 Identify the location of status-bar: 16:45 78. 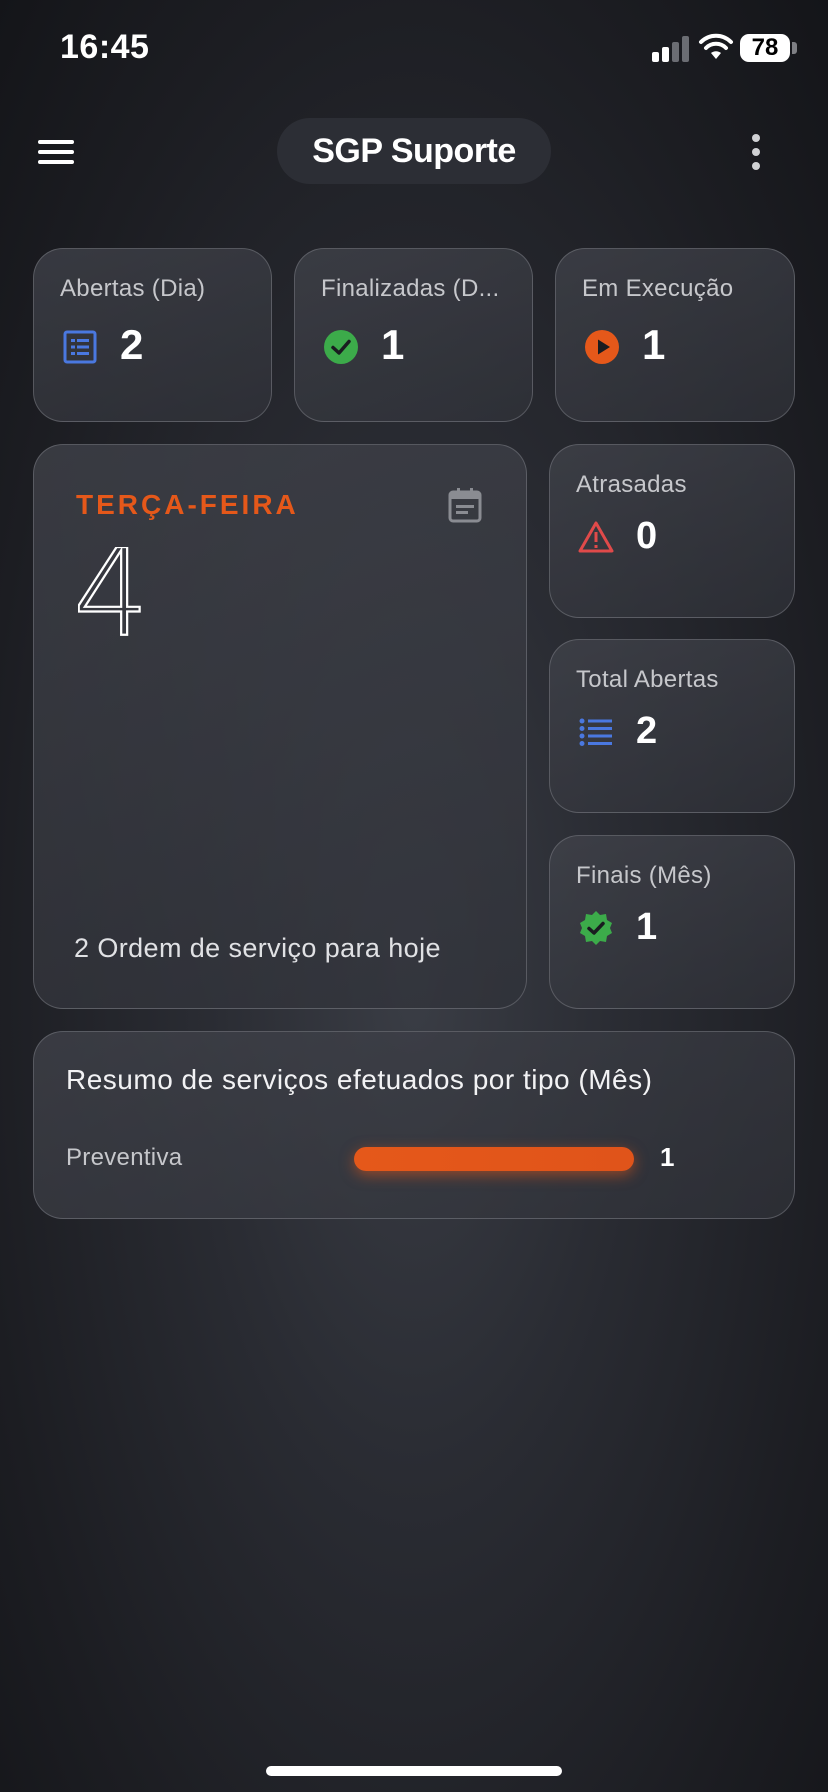
(414, 50).